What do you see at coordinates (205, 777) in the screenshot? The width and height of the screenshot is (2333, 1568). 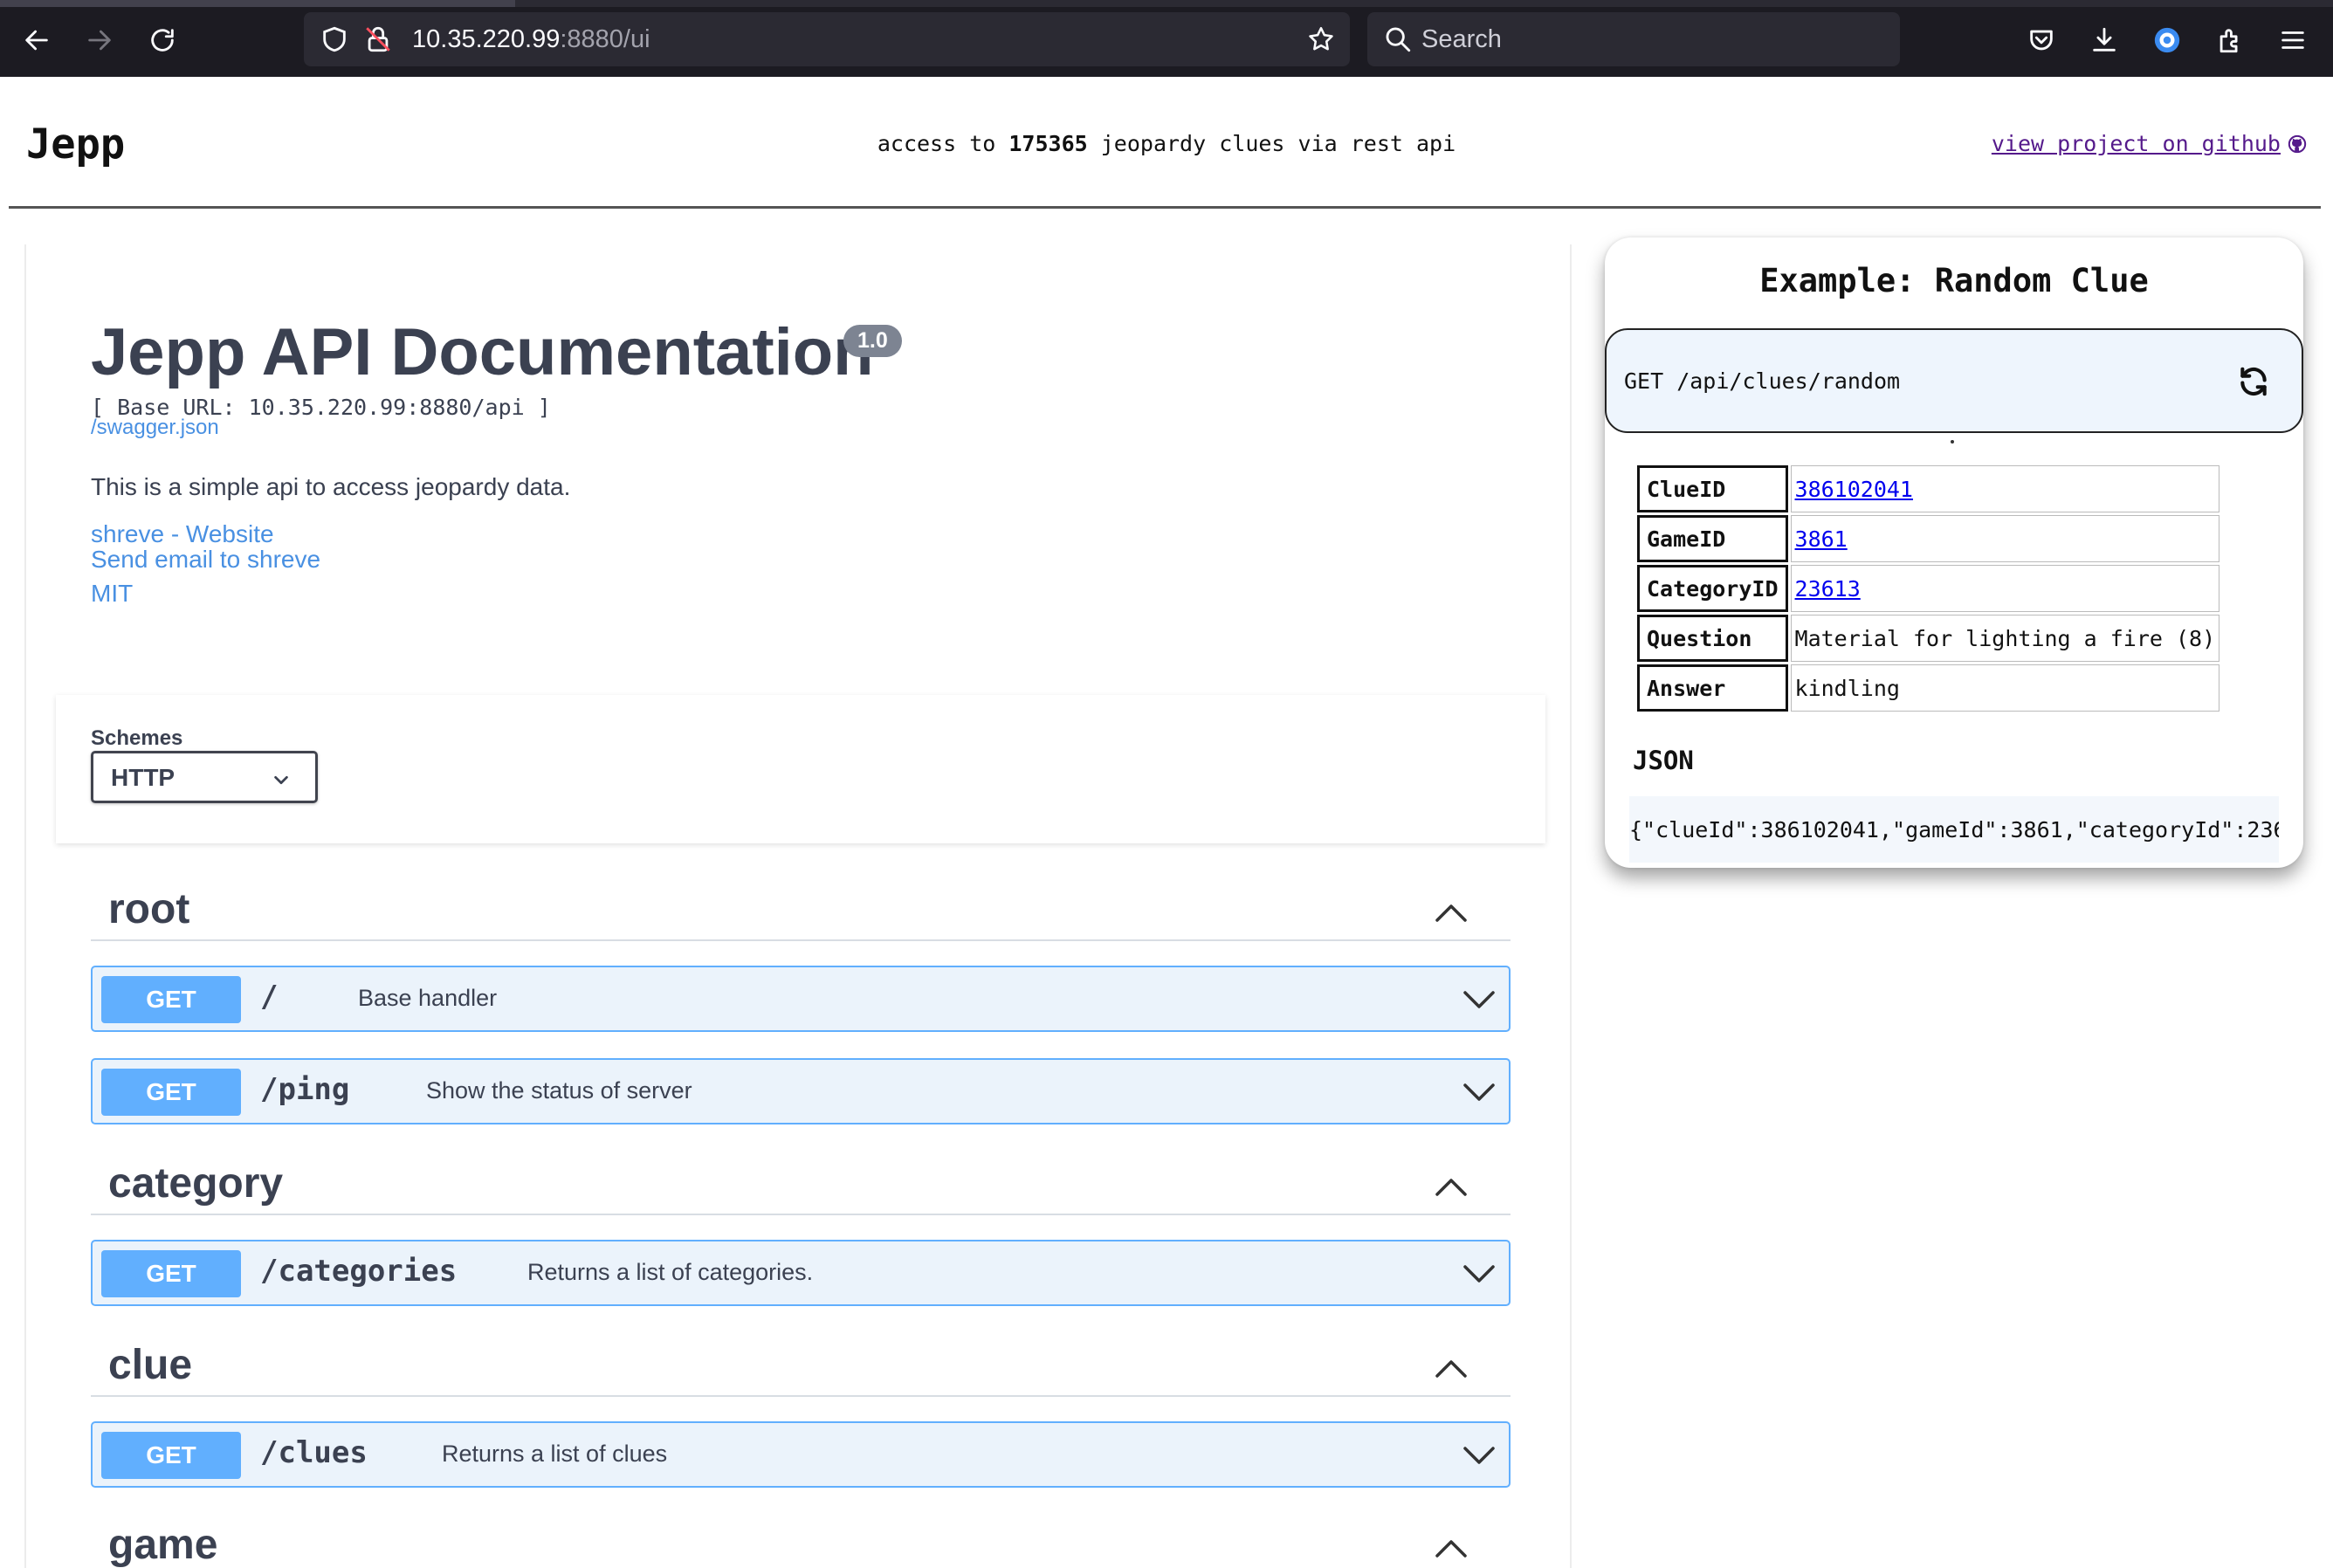 I see `schemes-select: HTTP` at bounding box center [205, 777].